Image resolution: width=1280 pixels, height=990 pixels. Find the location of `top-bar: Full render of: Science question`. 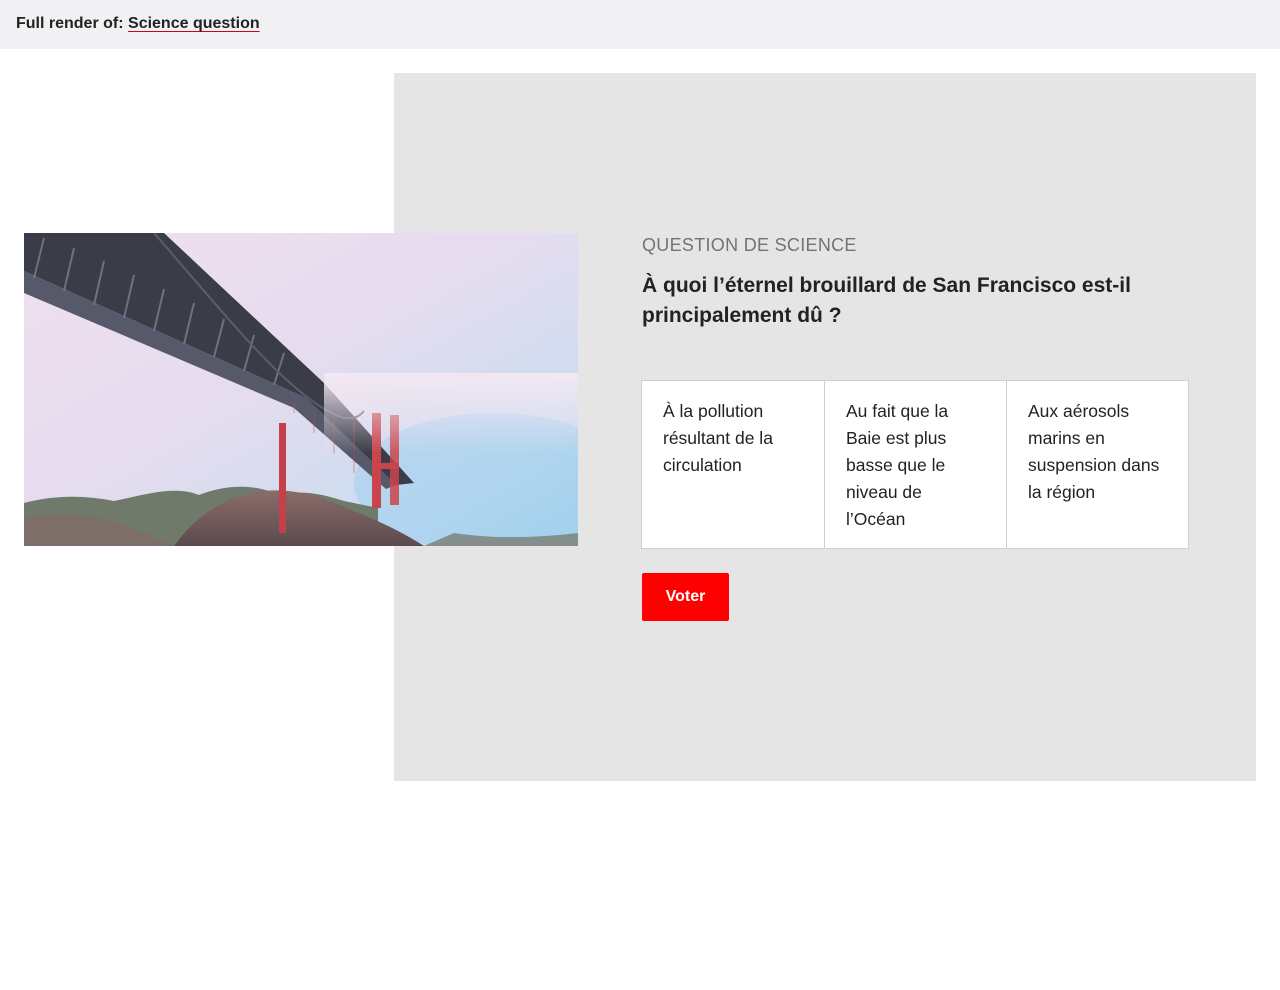

top-bar: Full render of: Science question is located at coordinates (640, 24).